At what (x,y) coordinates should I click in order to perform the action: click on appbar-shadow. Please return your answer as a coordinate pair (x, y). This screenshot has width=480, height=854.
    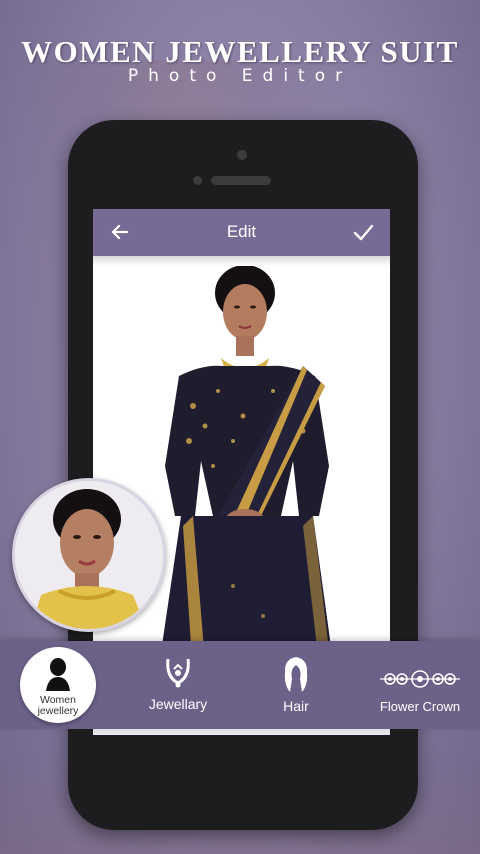
    Looking at the image, I should click on (241, 261).